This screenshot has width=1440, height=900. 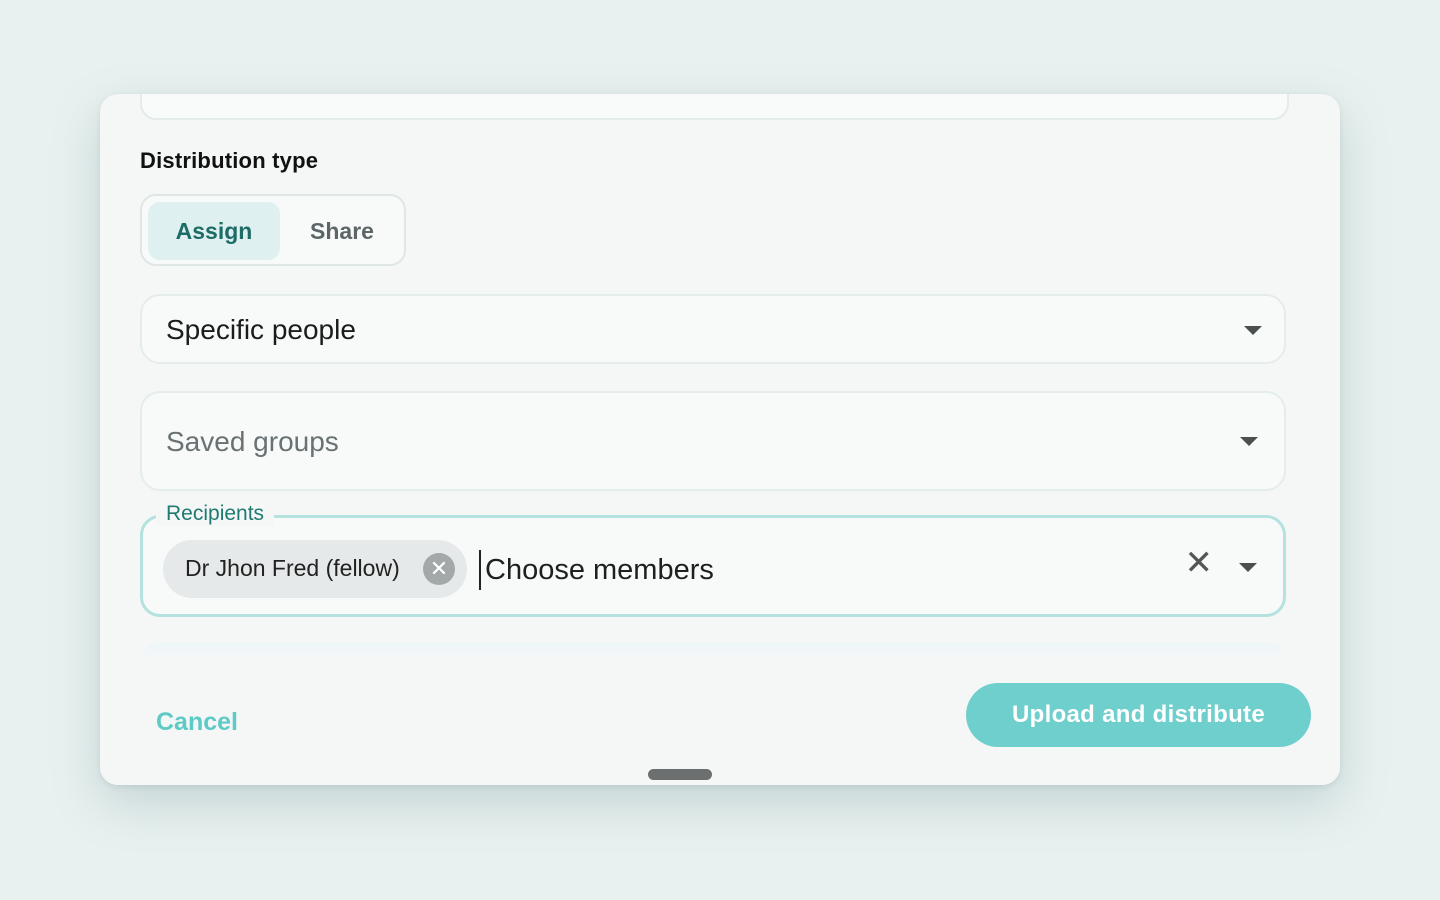 What do you see at coordinates (215, 514) in the screenshot?
I see `recipients-label: Recipients` at bounding box center [215, 514].